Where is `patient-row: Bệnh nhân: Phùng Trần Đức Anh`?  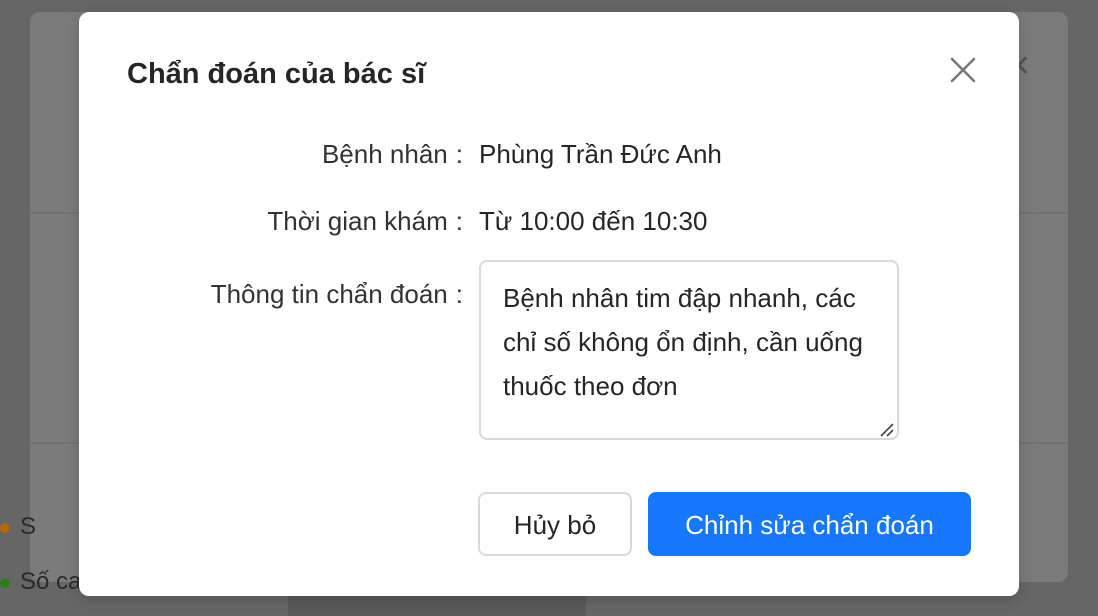
patient-row: Bệnh nhân: Phùng Trần Đức Anh is located at coordinates (549, 154).